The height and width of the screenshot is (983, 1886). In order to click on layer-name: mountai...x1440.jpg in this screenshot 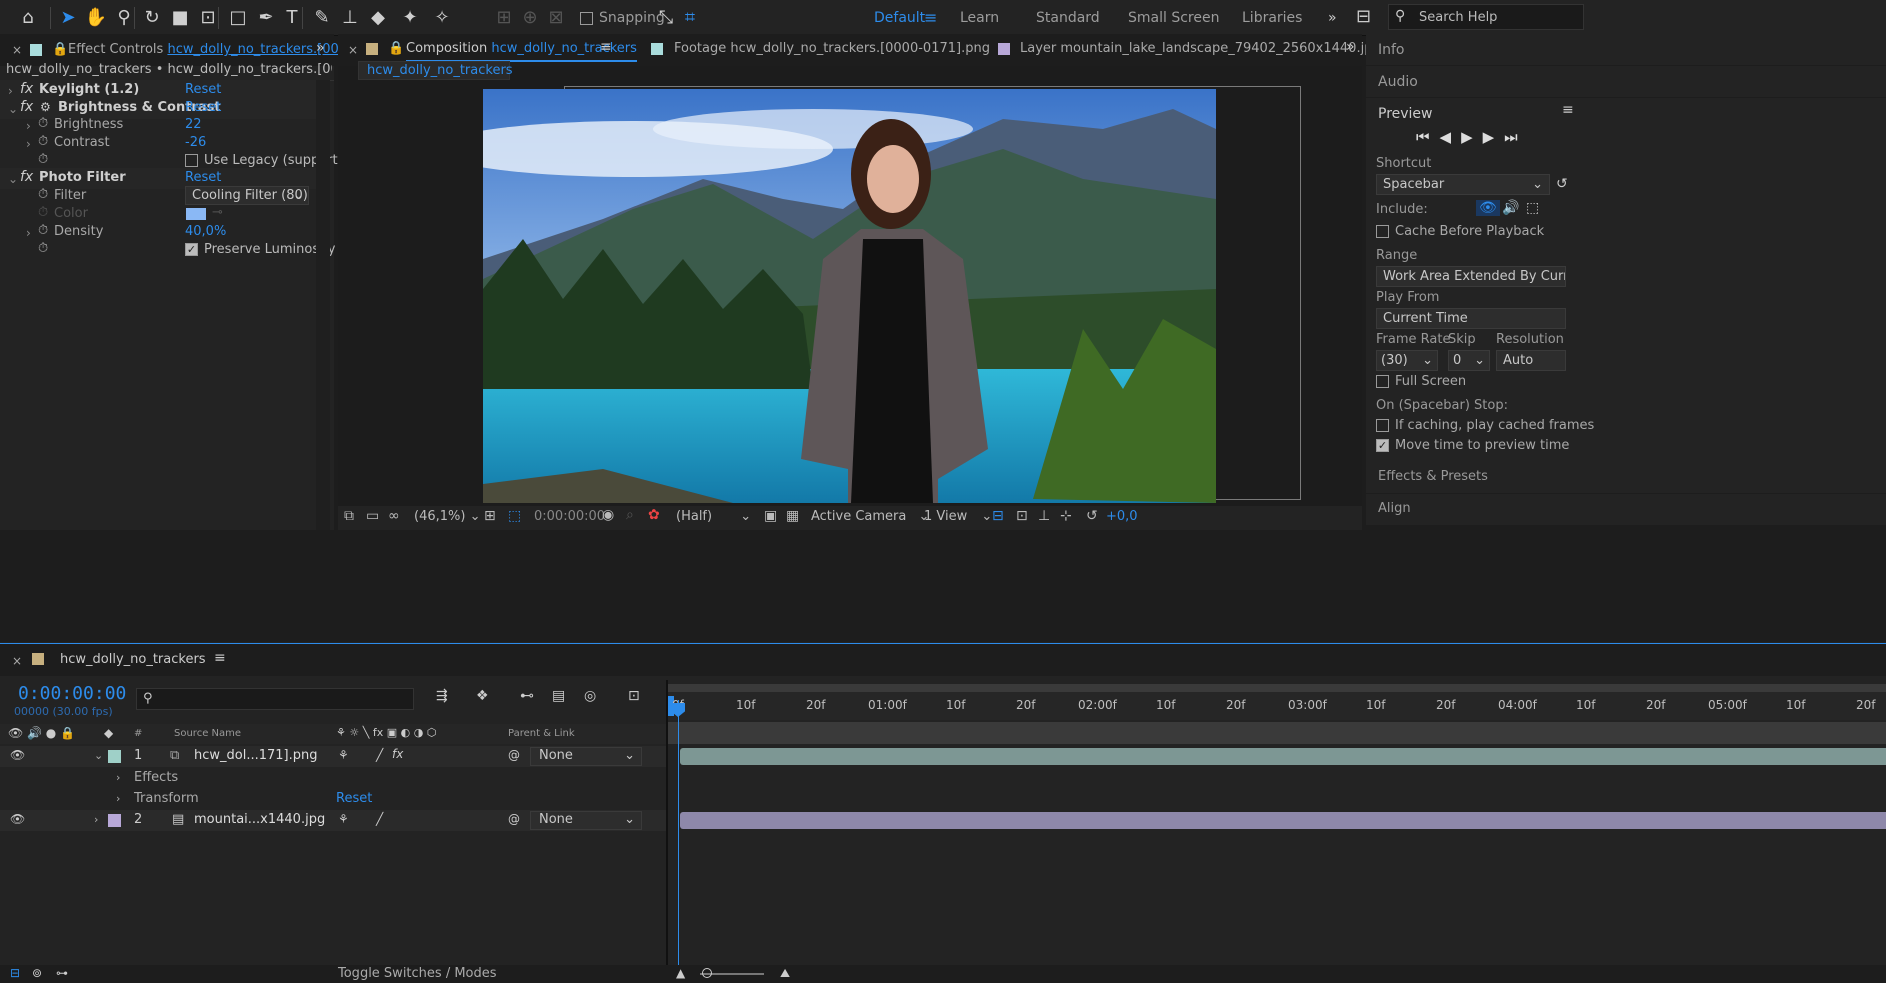, I will do `click(259, 819)`.